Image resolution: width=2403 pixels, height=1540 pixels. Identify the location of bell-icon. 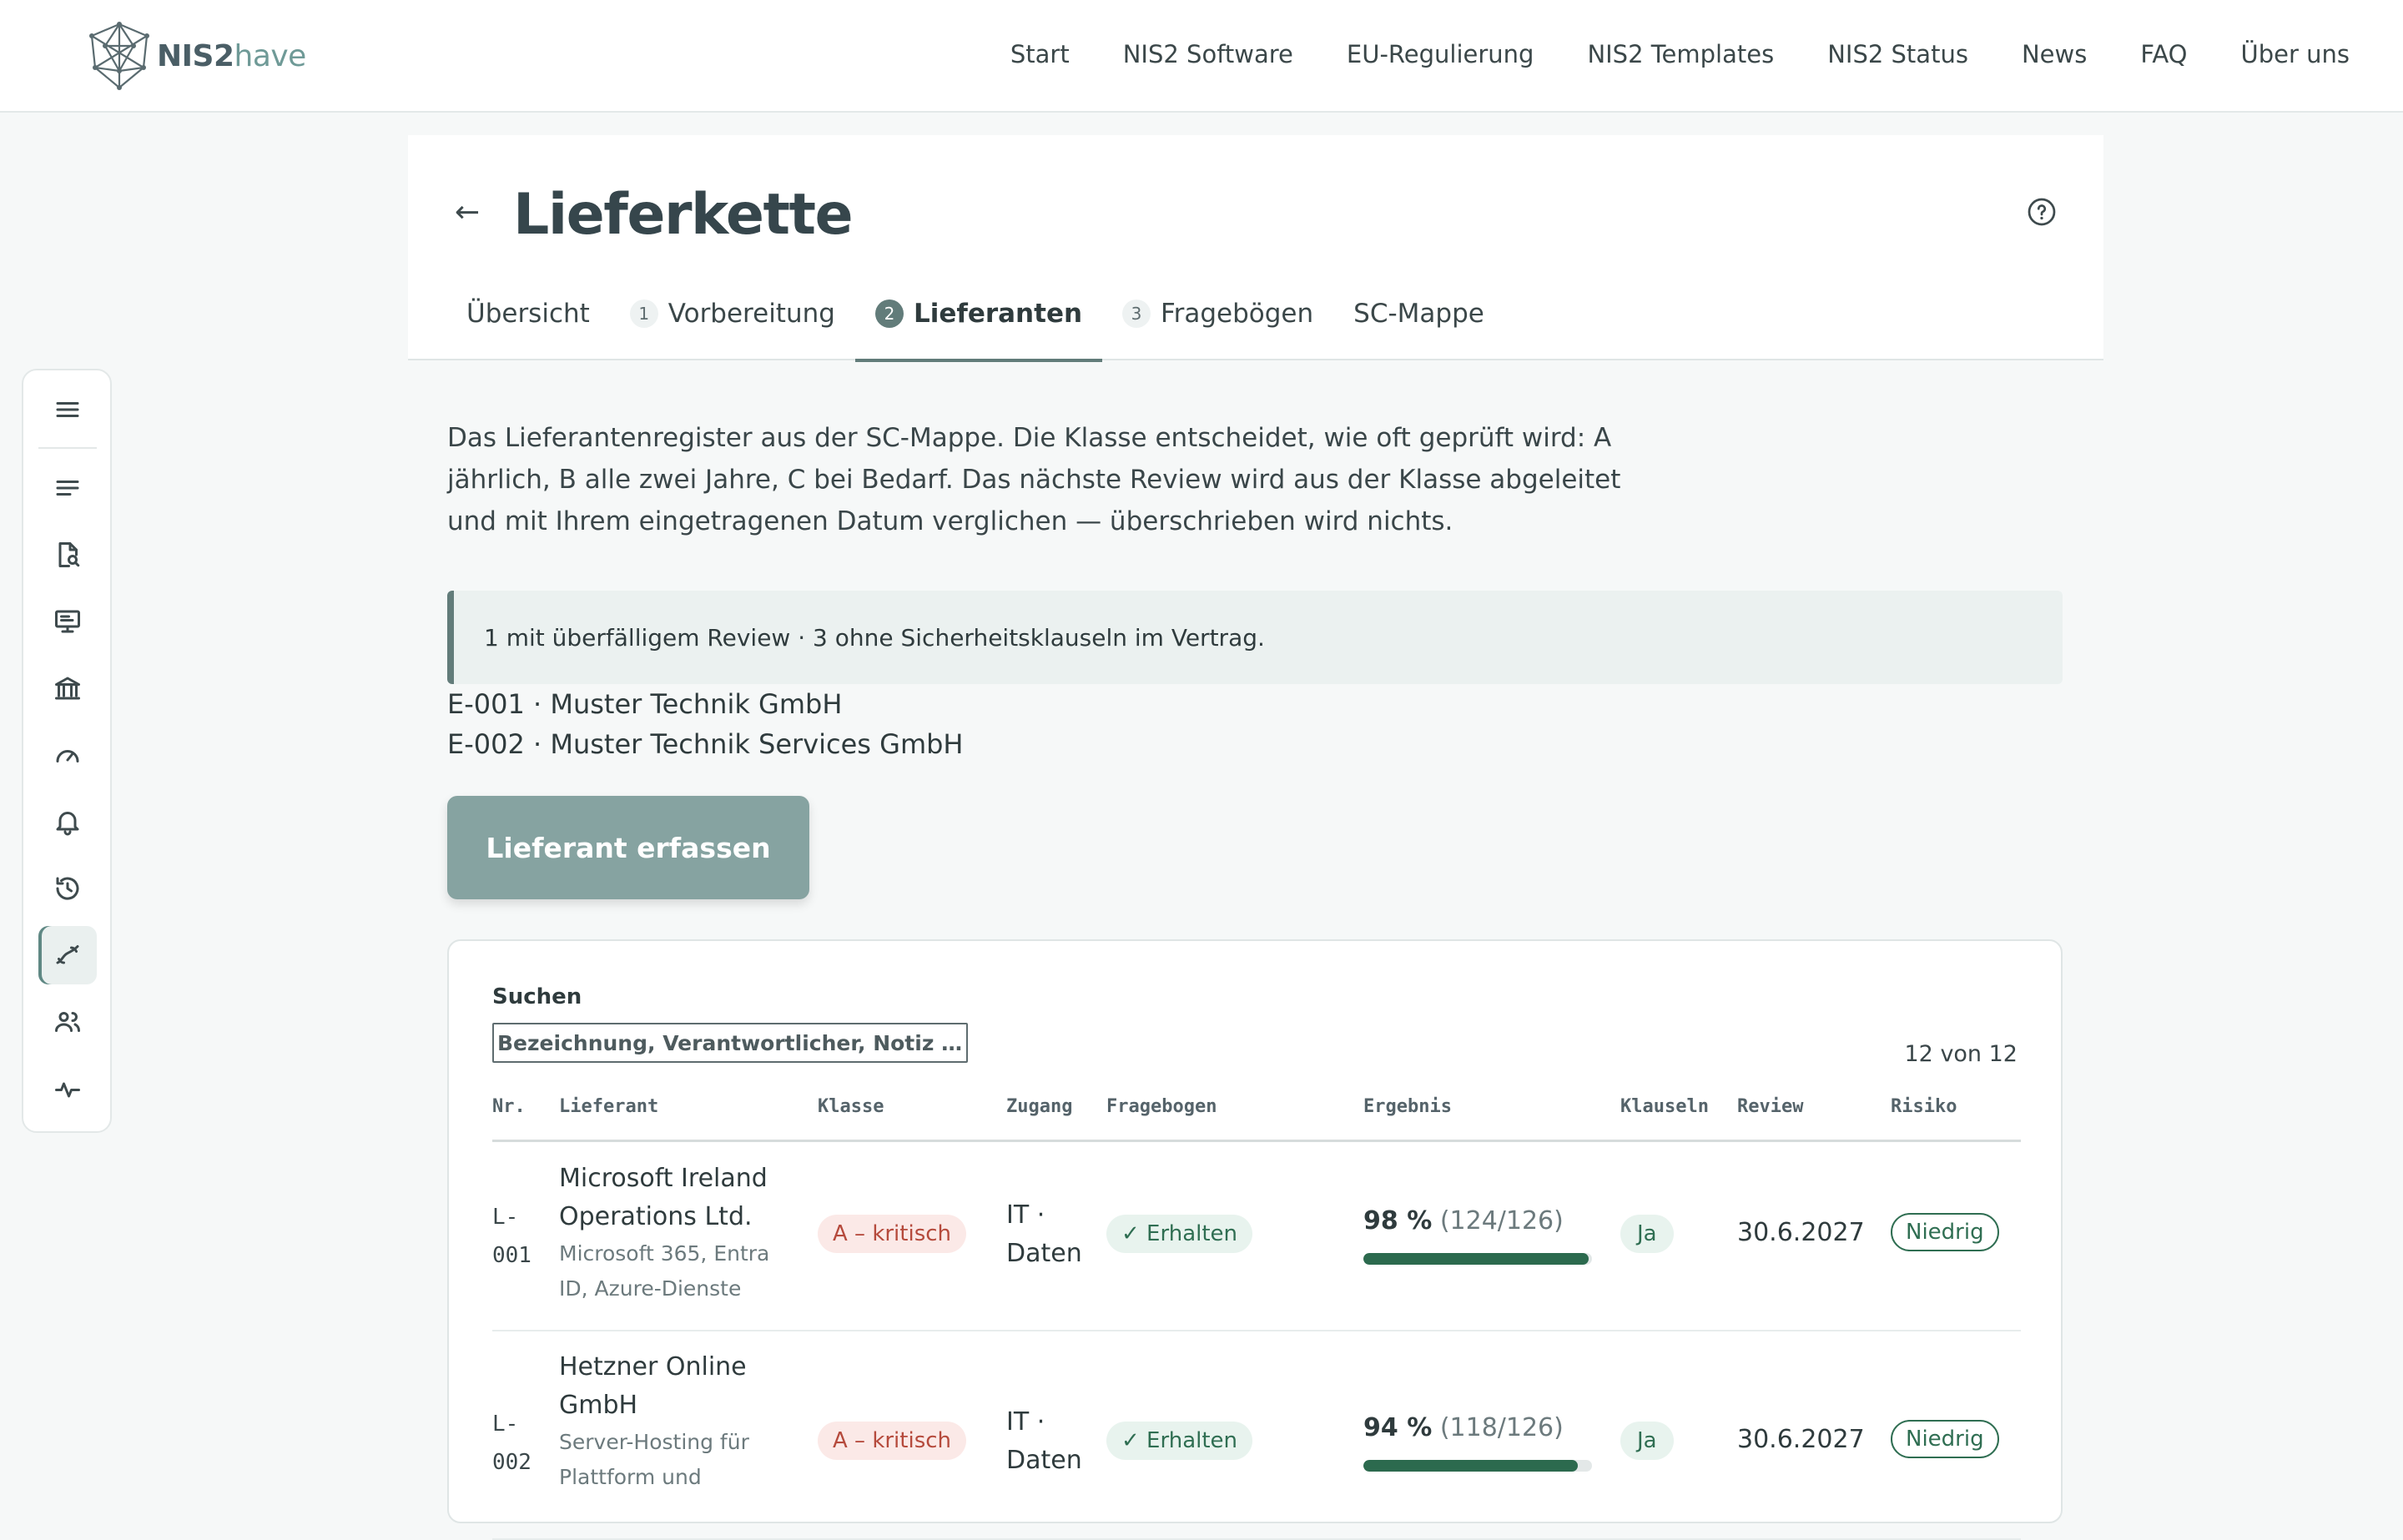
(67, 824).